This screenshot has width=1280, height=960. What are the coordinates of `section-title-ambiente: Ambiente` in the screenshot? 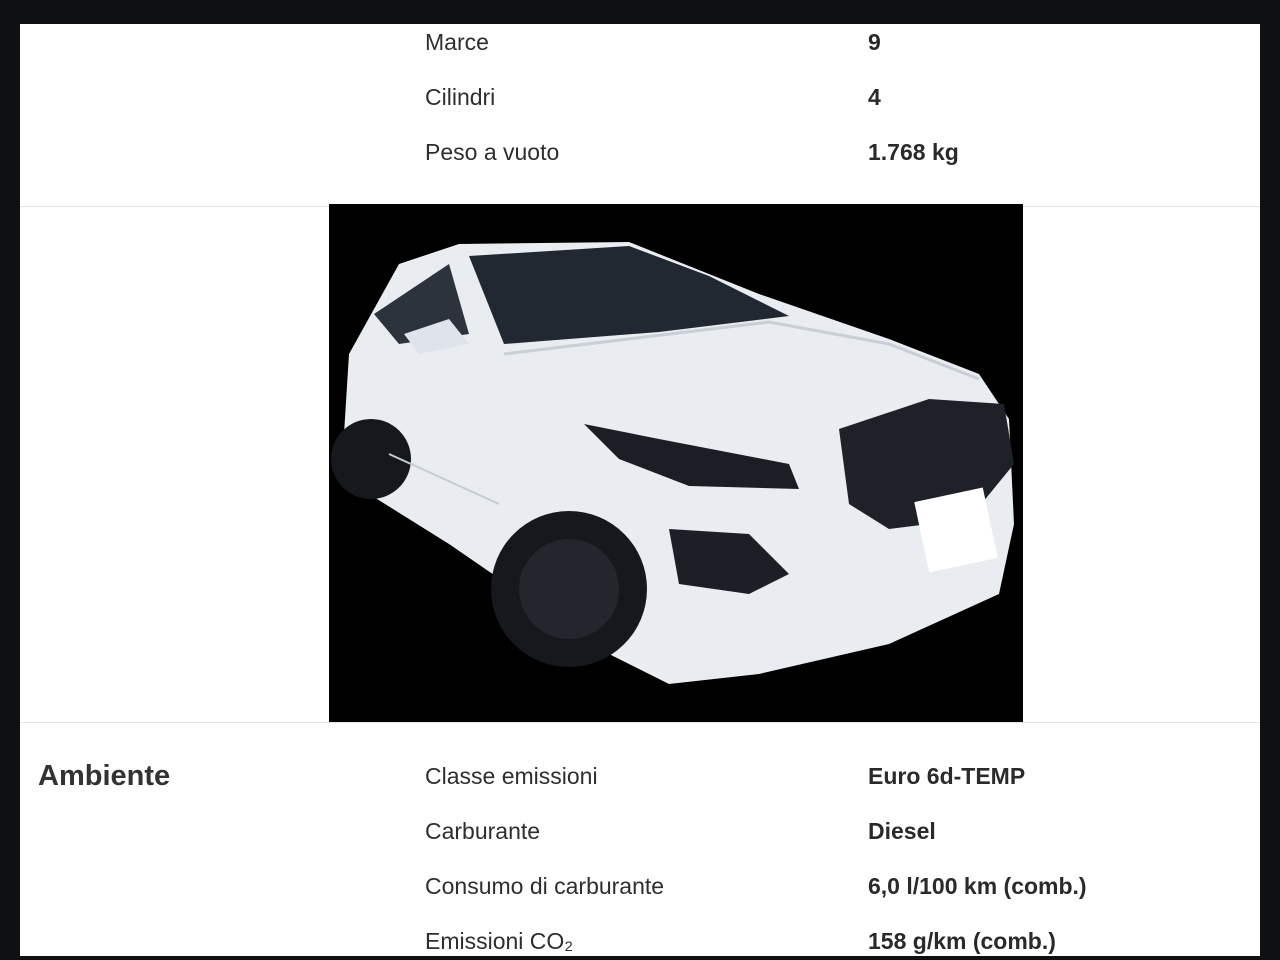 It's located at (104, 776).